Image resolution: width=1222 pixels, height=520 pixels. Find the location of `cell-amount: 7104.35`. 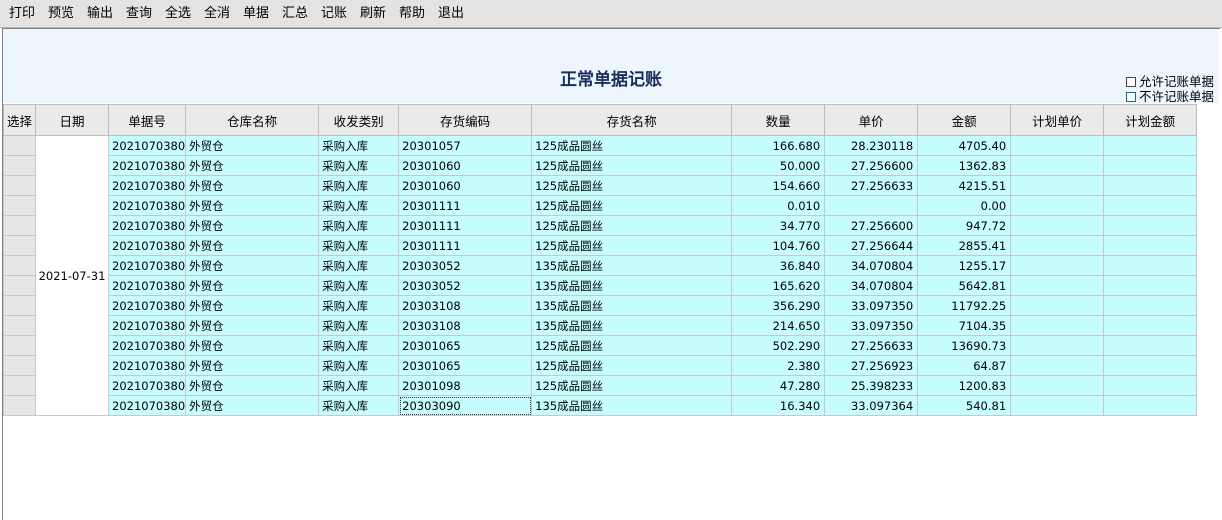

cell-amount: 7104.35 is located at coordinates (964, 325).